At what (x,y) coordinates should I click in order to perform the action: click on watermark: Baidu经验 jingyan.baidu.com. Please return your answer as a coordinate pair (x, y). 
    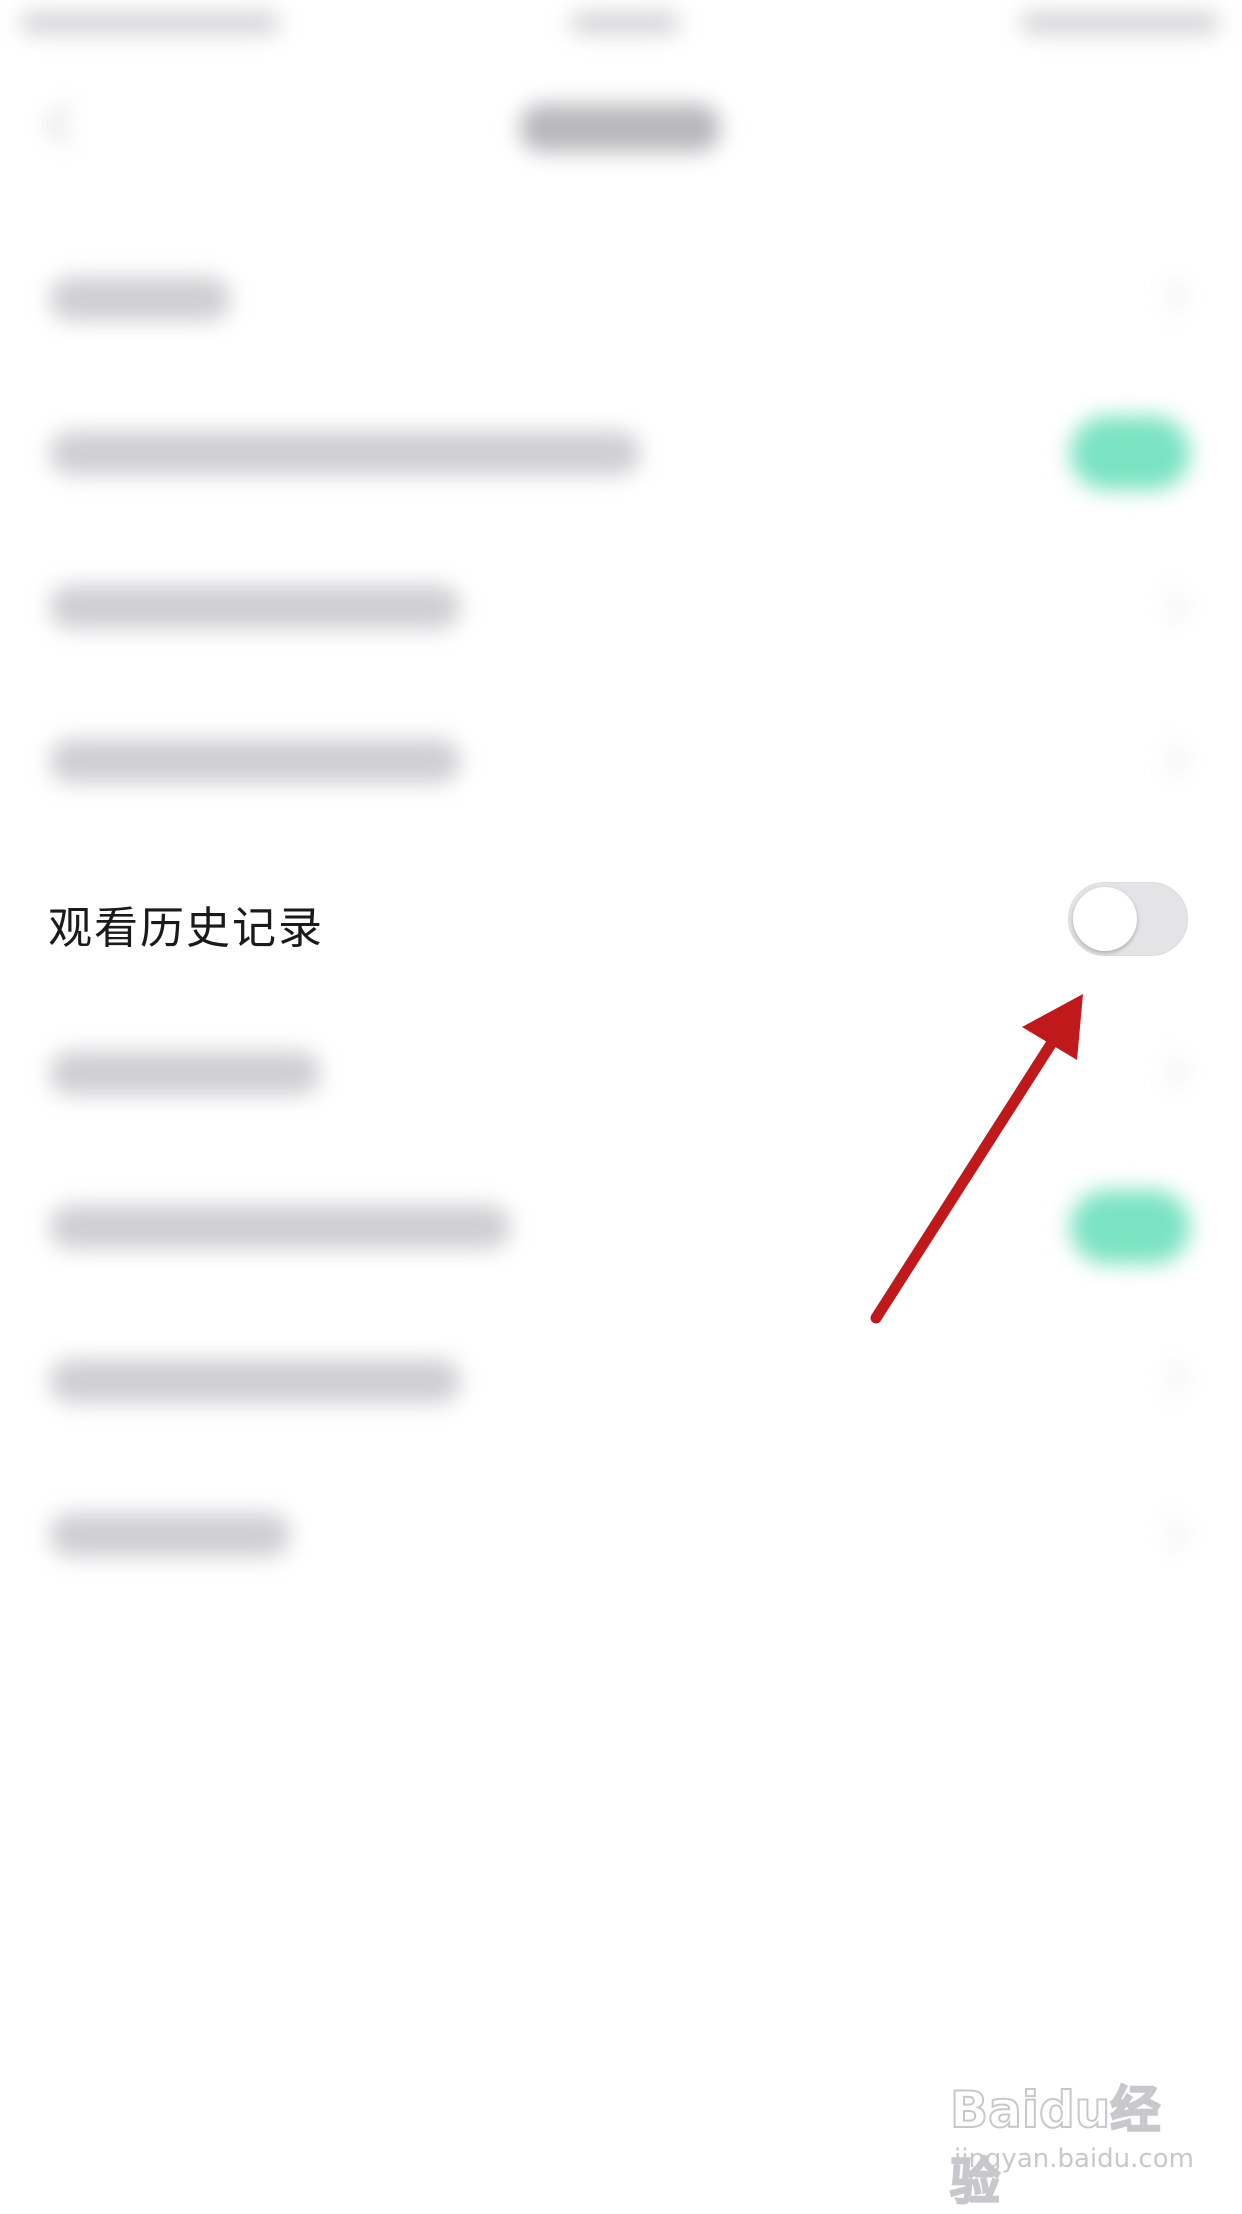
    Looking at the image, I should click on (1071, 2141).